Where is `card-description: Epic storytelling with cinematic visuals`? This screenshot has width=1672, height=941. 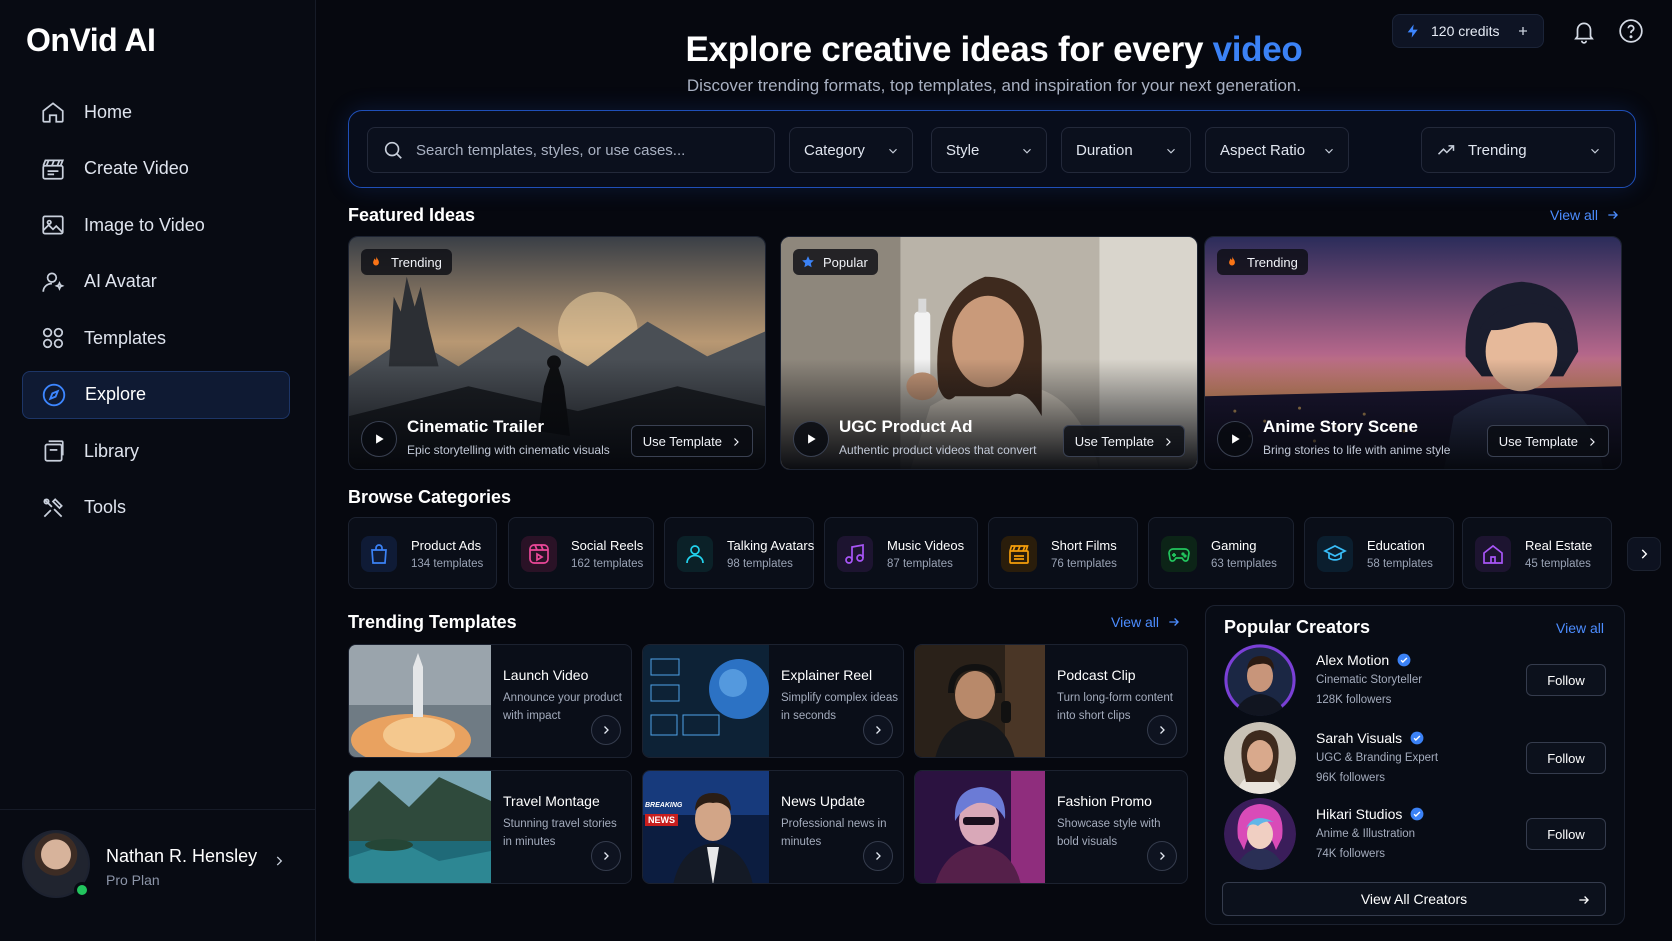
card-description: Epic storytelling with cinematic visuals is located at coordinates (508, 450).